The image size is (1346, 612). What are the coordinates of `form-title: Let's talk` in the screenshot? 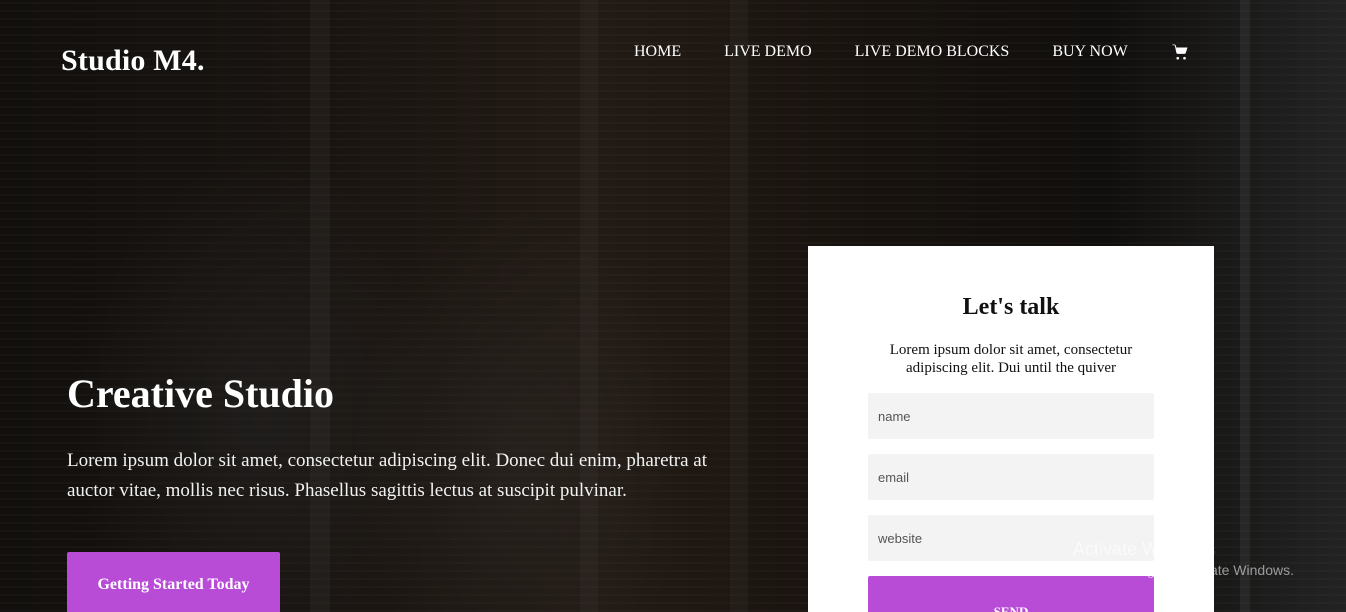 It's located at (1011, 307).